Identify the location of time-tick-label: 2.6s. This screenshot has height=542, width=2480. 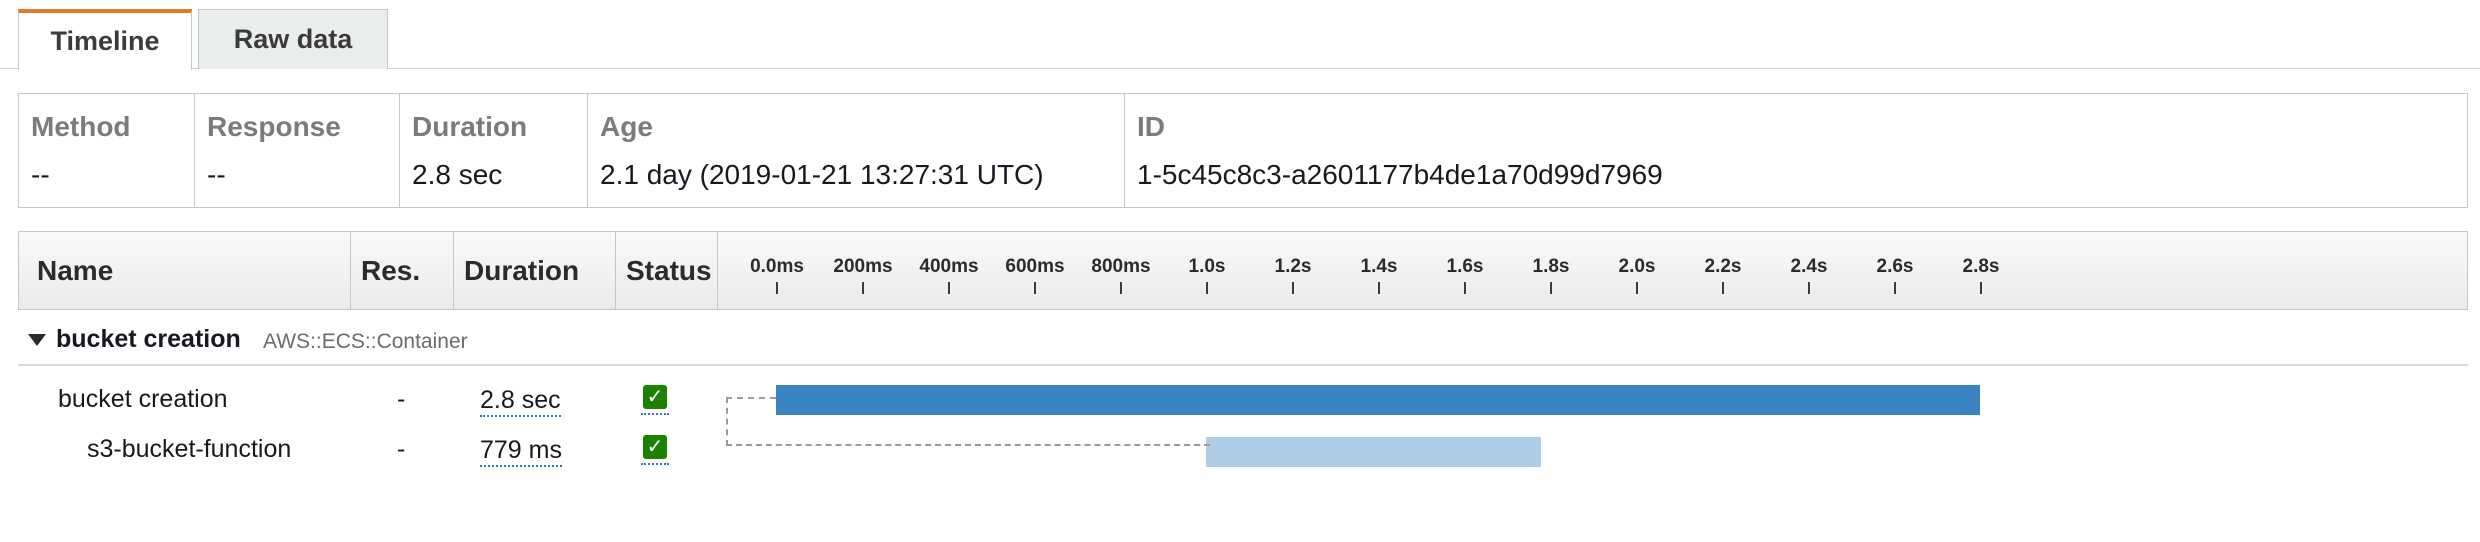
(1895, 266).